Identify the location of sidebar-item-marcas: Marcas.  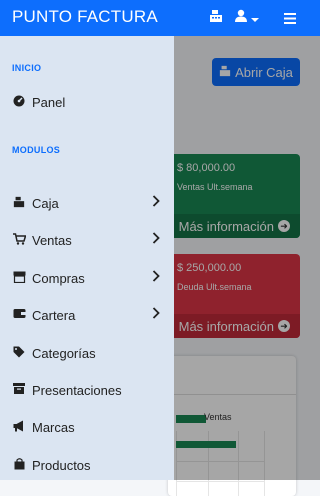
(87, 427).